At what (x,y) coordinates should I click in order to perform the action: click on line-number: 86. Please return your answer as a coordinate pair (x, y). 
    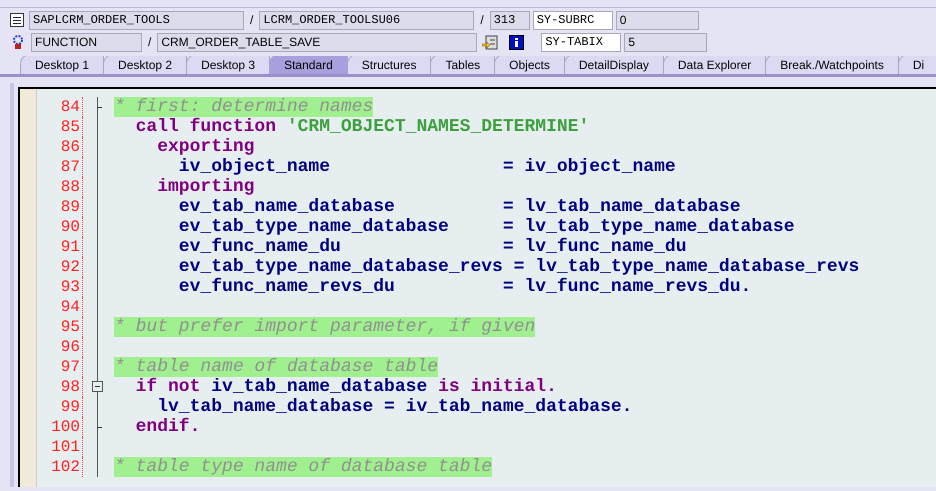
    Looking at the image, I should click on (60, 147).